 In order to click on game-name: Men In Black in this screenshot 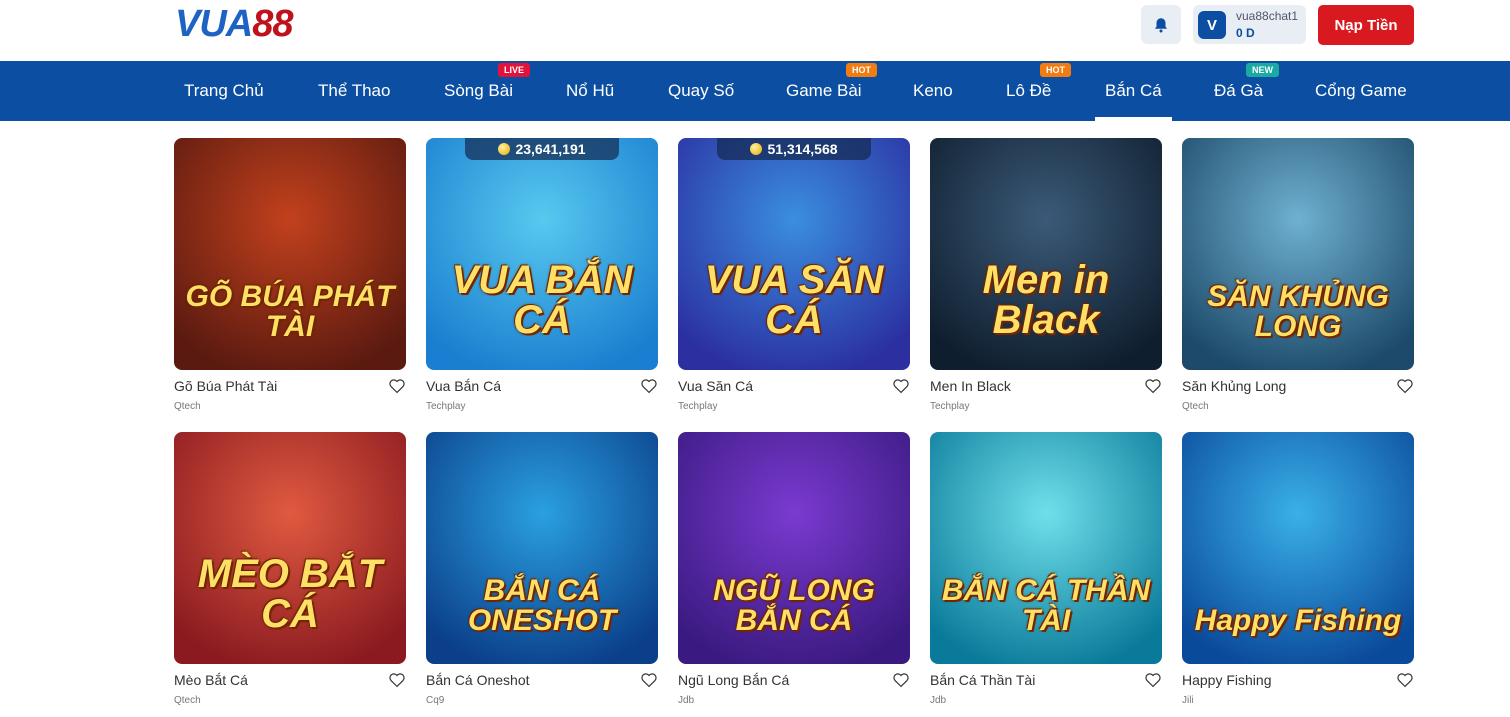, I will do `click(970, 386)`.